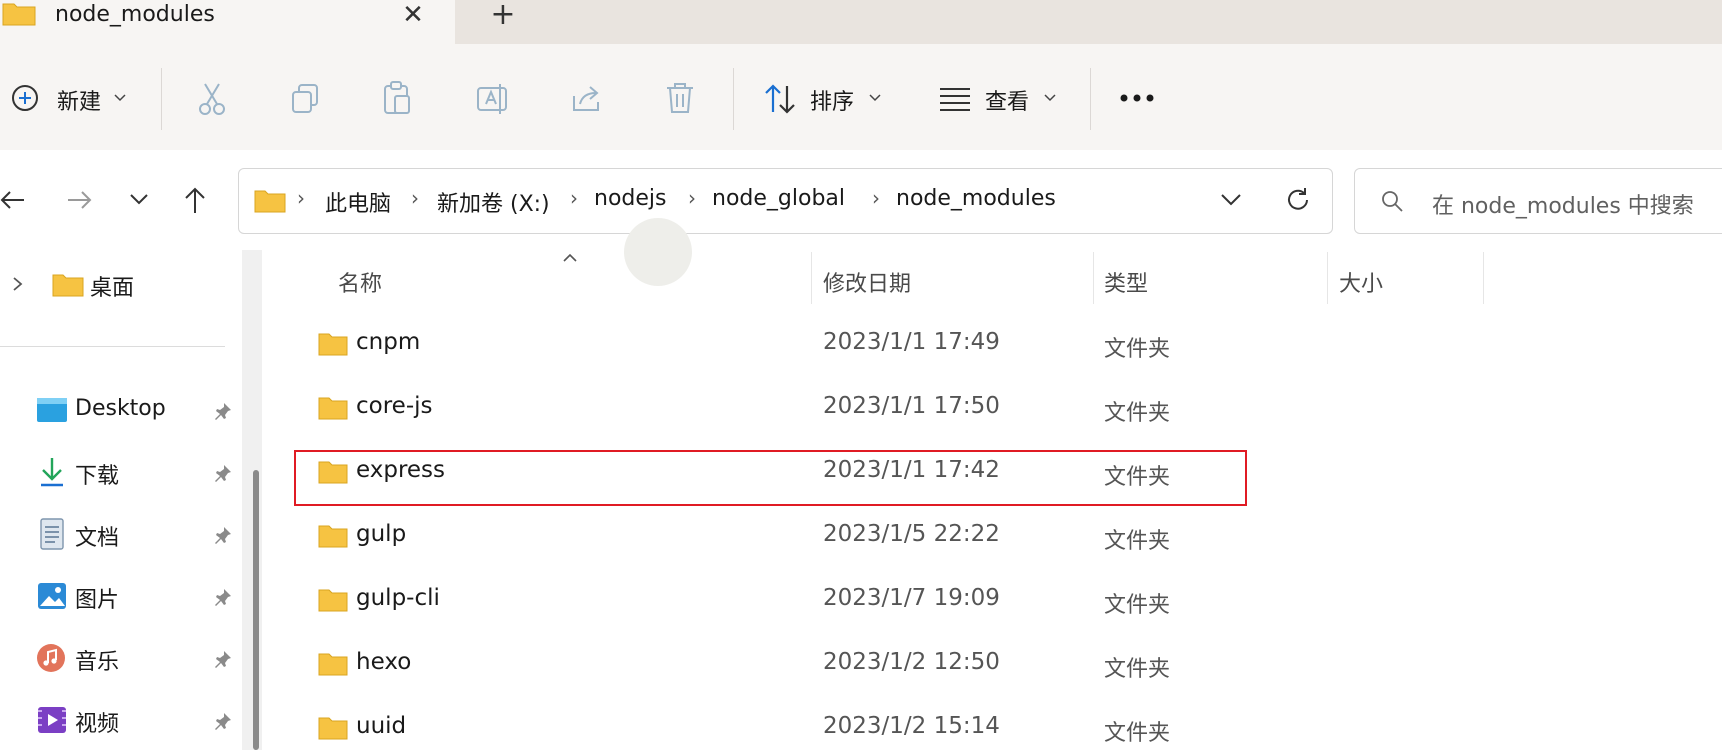 This screenshot has width=1722, height=750. What do you see at coordinates (911, 598) in the screenshot?
I see `file-modified: 2023/1/7 19:09` at bounding box center [911, 598].